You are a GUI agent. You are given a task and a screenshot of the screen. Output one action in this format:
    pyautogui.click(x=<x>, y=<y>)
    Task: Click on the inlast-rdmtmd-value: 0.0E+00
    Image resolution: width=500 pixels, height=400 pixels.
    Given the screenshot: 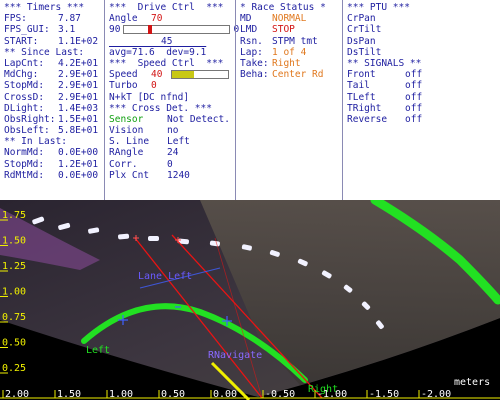 What is the action you would take?
    pyautogui.click(x=78, y=175)
    